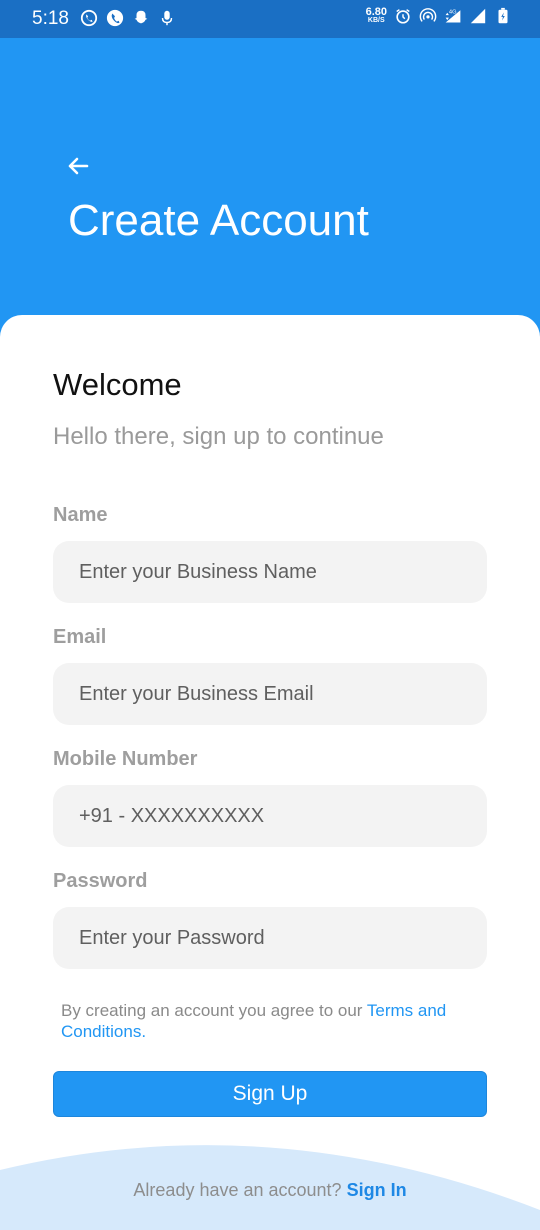 Image resolution: width=540 pixels, height=1230 pixels. Describe the element at coordinates (270, 938) in the screenshot. I see `password-input` at that location.